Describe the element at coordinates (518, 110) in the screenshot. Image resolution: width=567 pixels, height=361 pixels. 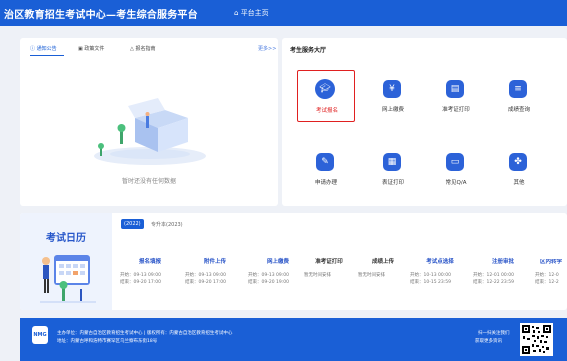
I see `service-label: 成绩查询` at that location.